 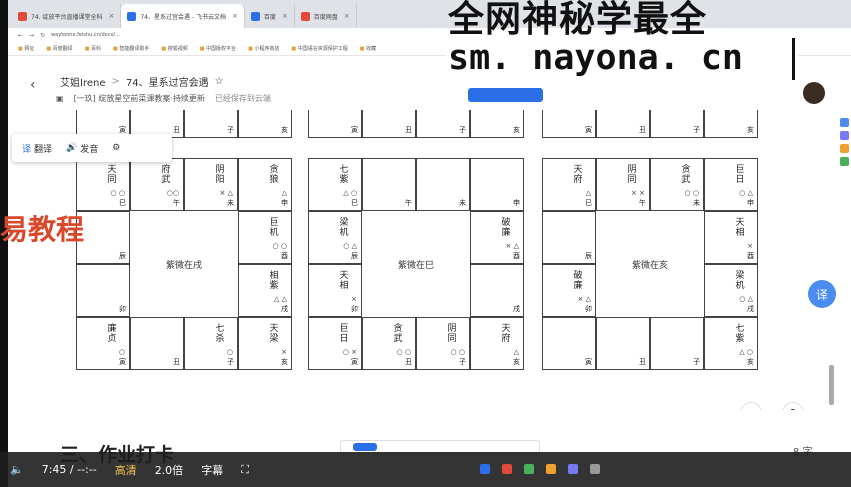 I want to click on doc-location: [一玖] 绽放星空前菜课教案·持续更新, so click(x=139, y=98).